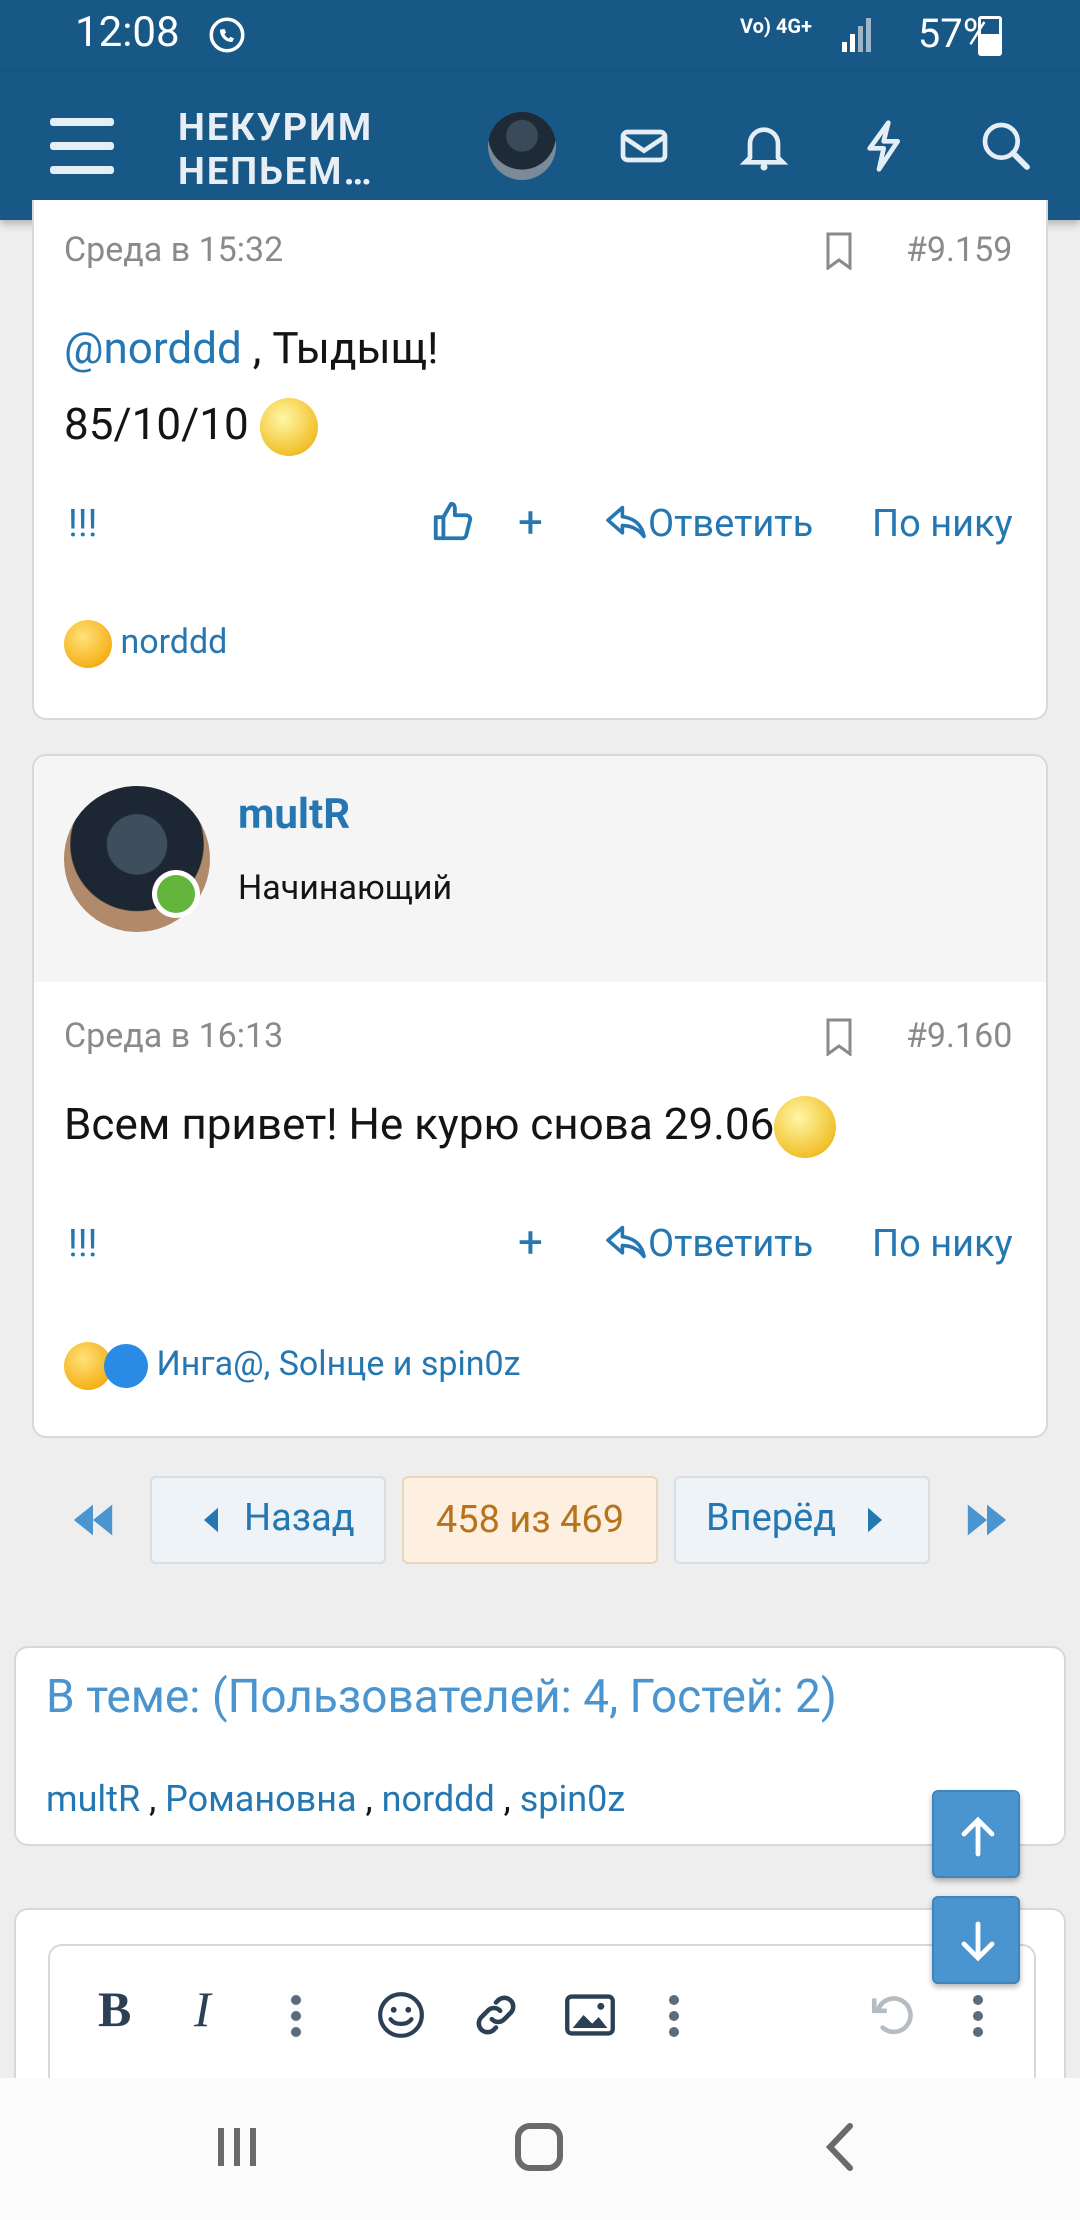 This screenshot has height=2220, width=1080. Describe the element at coordinates (540, 36) in the screenshot. I see `status-bar: 12:08 Vo) 4G+ 57%` at that location.